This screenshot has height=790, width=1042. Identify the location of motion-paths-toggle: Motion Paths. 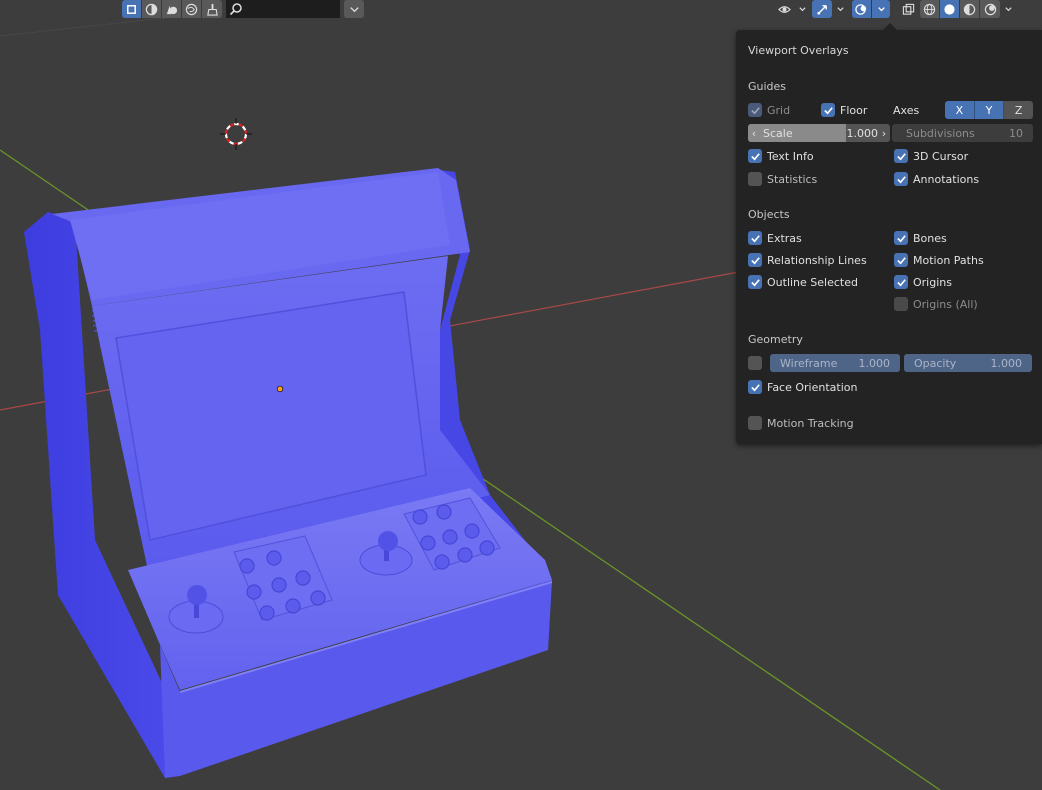
(939, 260).